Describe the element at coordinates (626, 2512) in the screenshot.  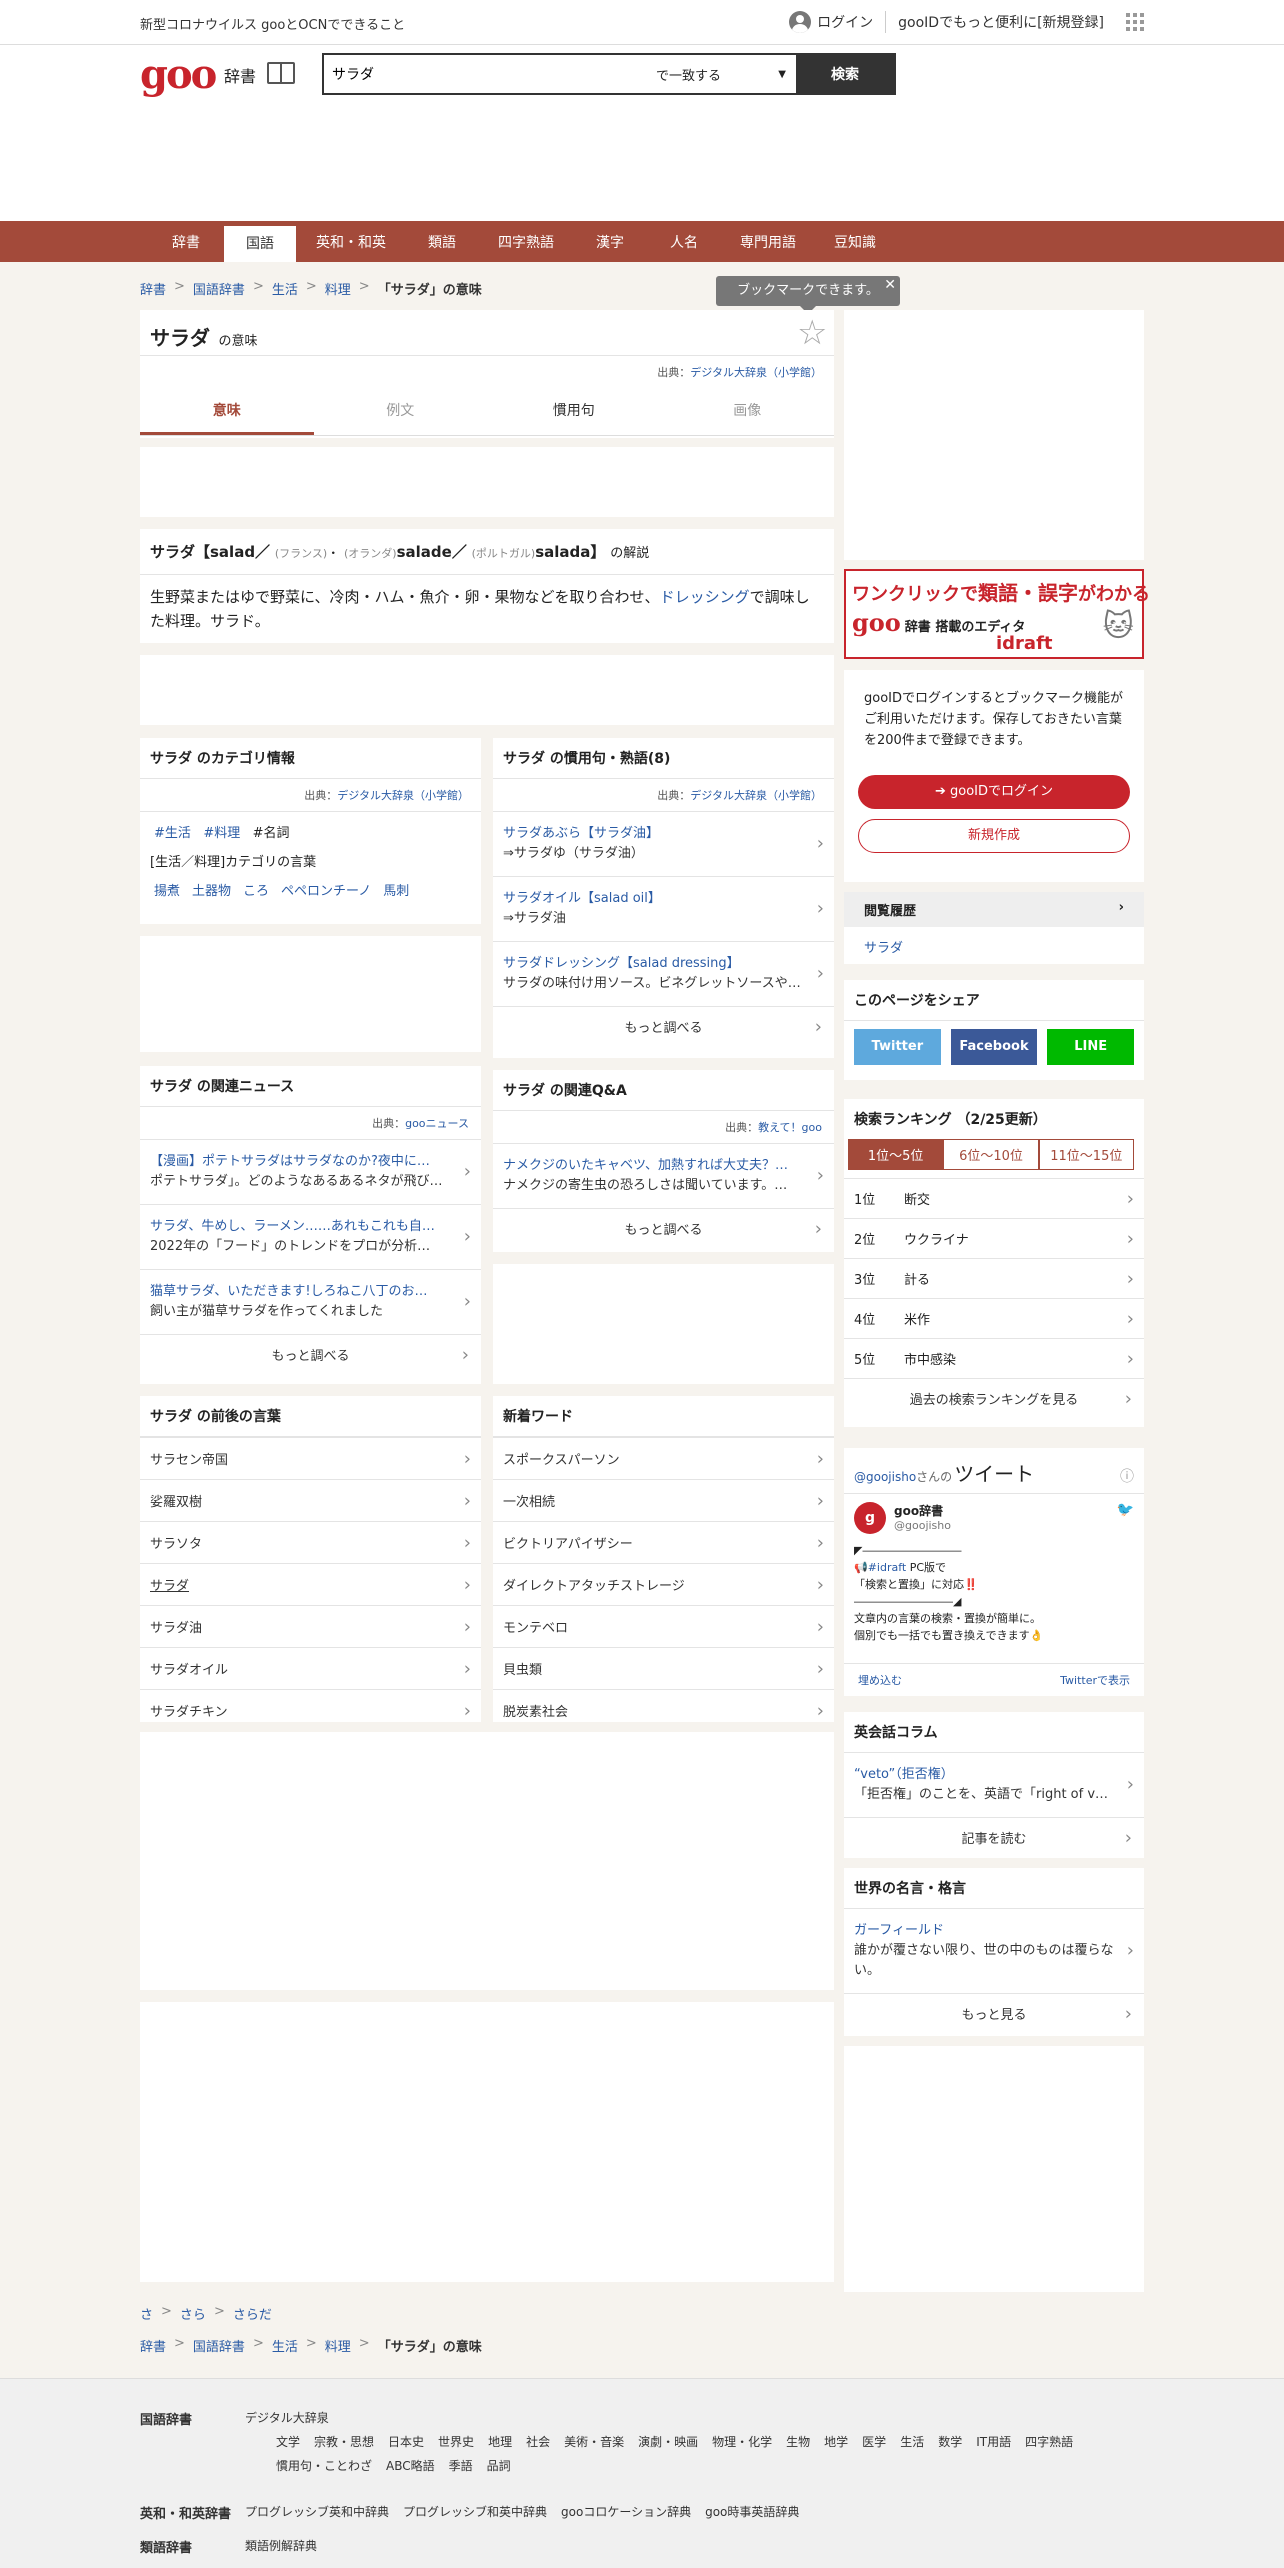
I see `footer-link: gooコロケーション辞典` at that location.